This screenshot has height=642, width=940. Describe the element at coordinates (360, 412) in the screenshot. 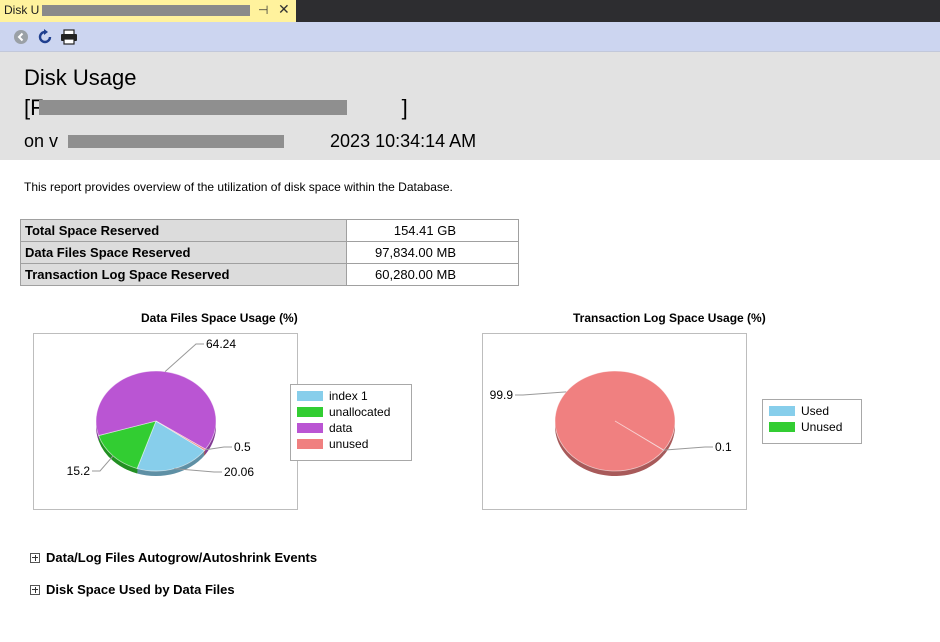

I see `legend-label: unallocated` at that location.